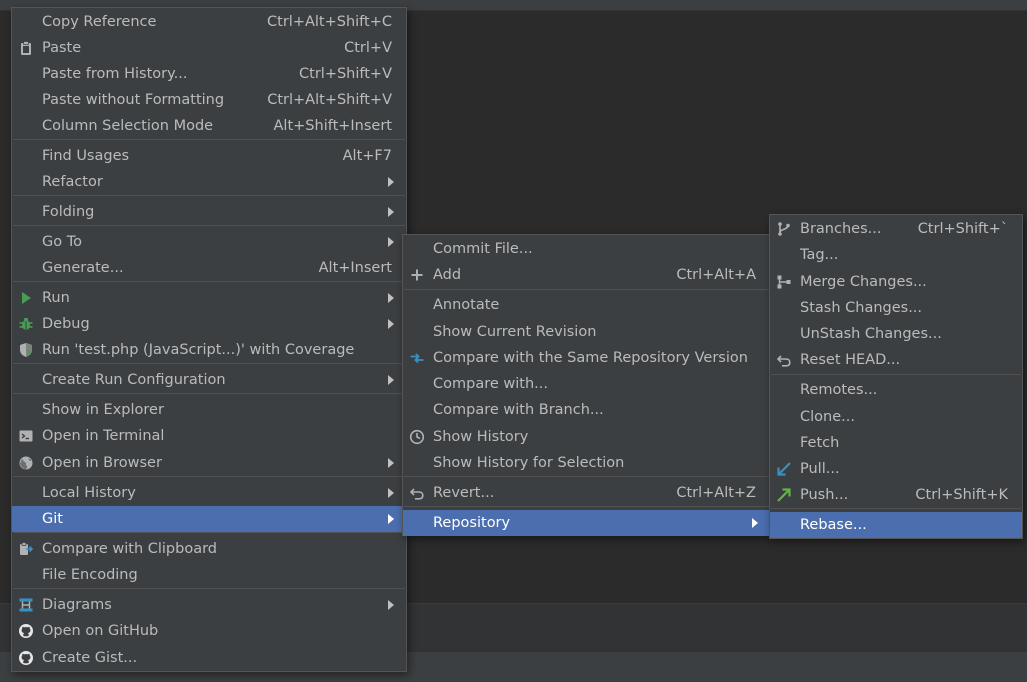 The height and width of the screenshot is (682, 1027). I want to click on globe-icon, so click(26, 463).